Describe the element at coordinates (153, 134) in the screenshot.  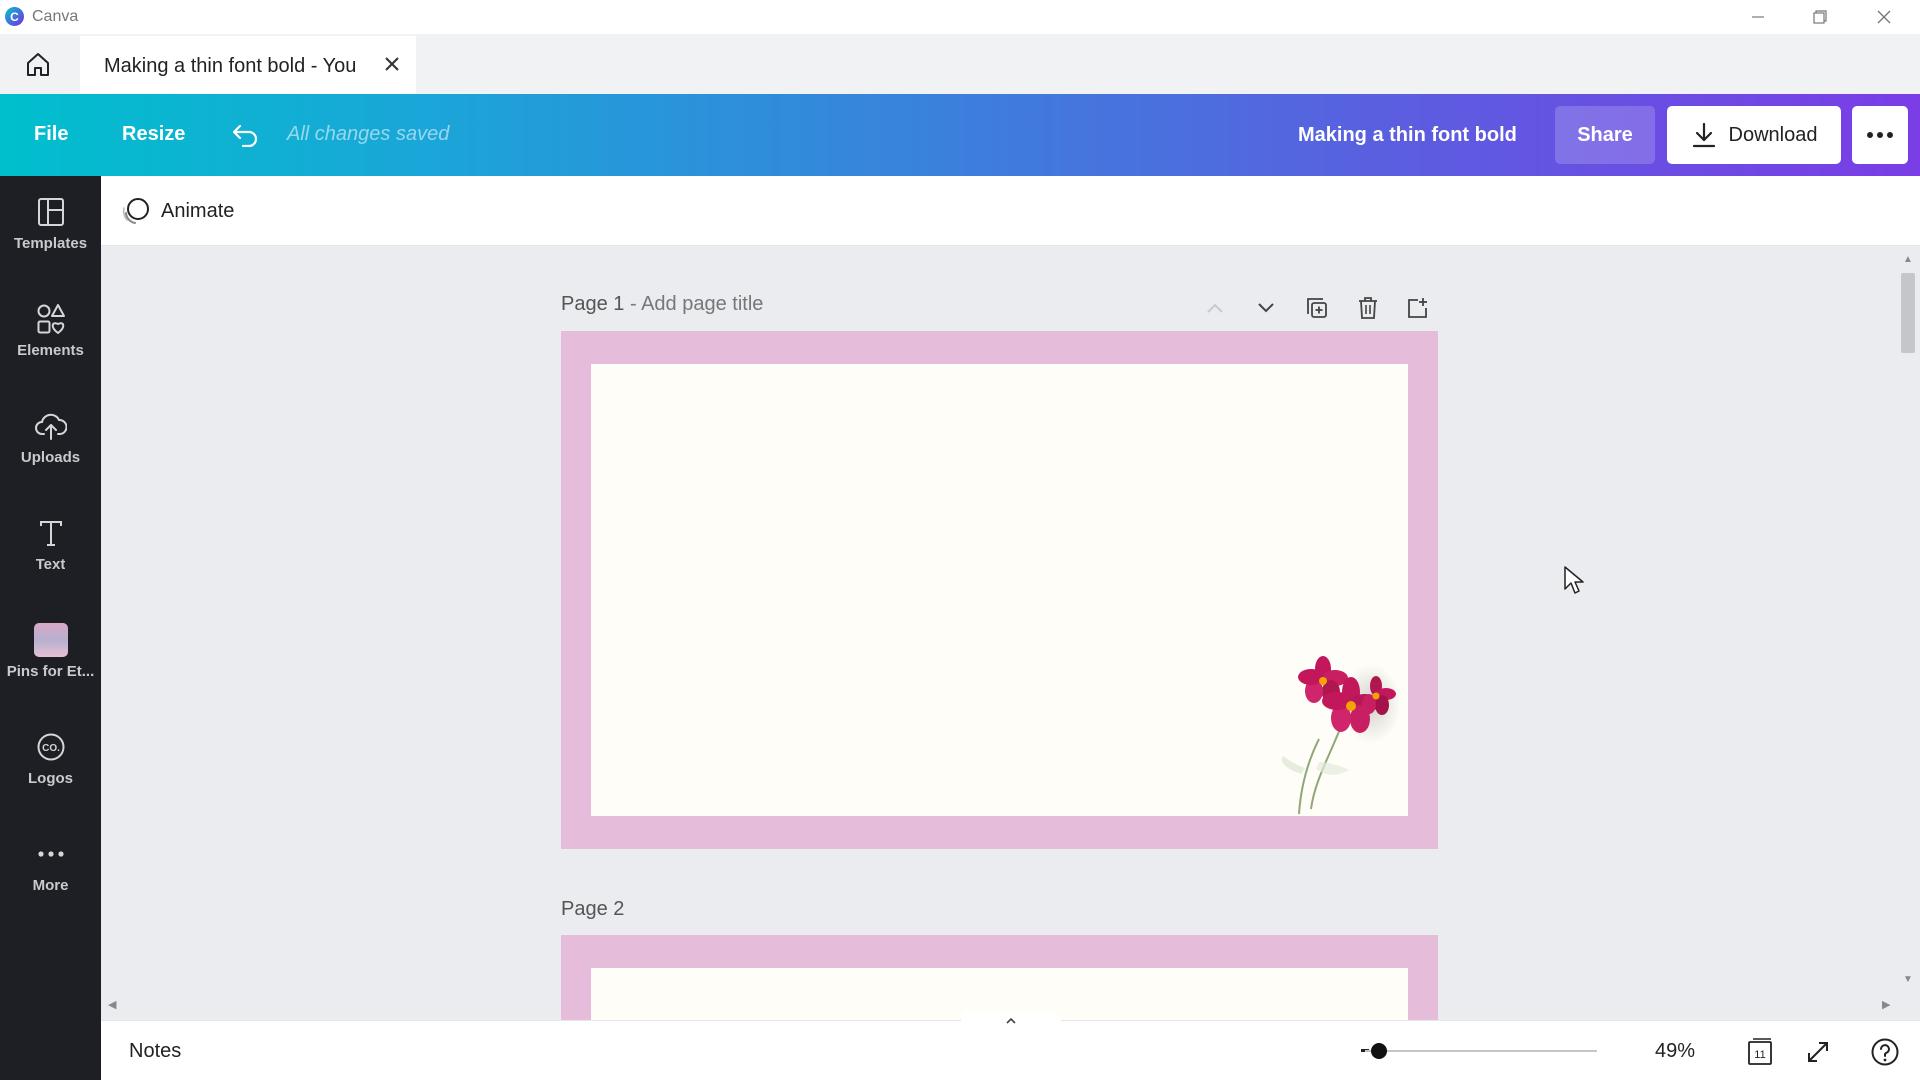
I see `resize-button: Resize` at that location.